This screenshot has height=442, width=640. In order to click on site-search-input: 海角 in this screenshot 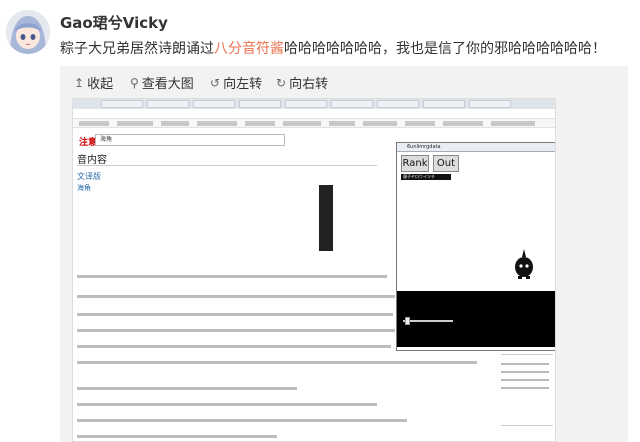, I will do `click(190, 140)`.